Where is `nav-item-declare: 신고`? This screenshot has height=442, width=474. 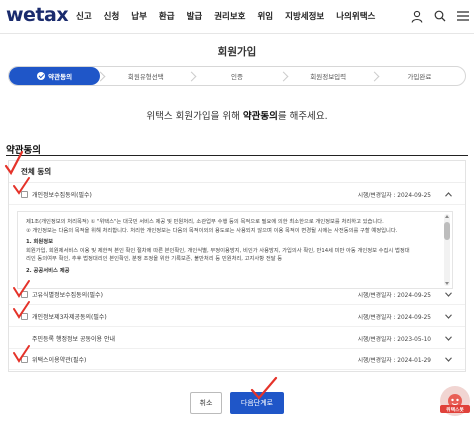 nav-item-declare: 신고 is located at coordinates (84, 16).